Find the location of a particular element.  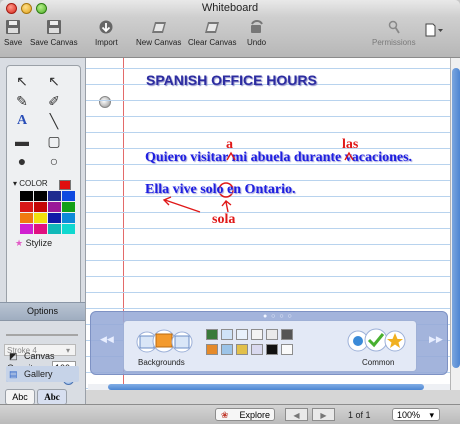

next-page-button: ▶ is located at coordinates (323, 414).